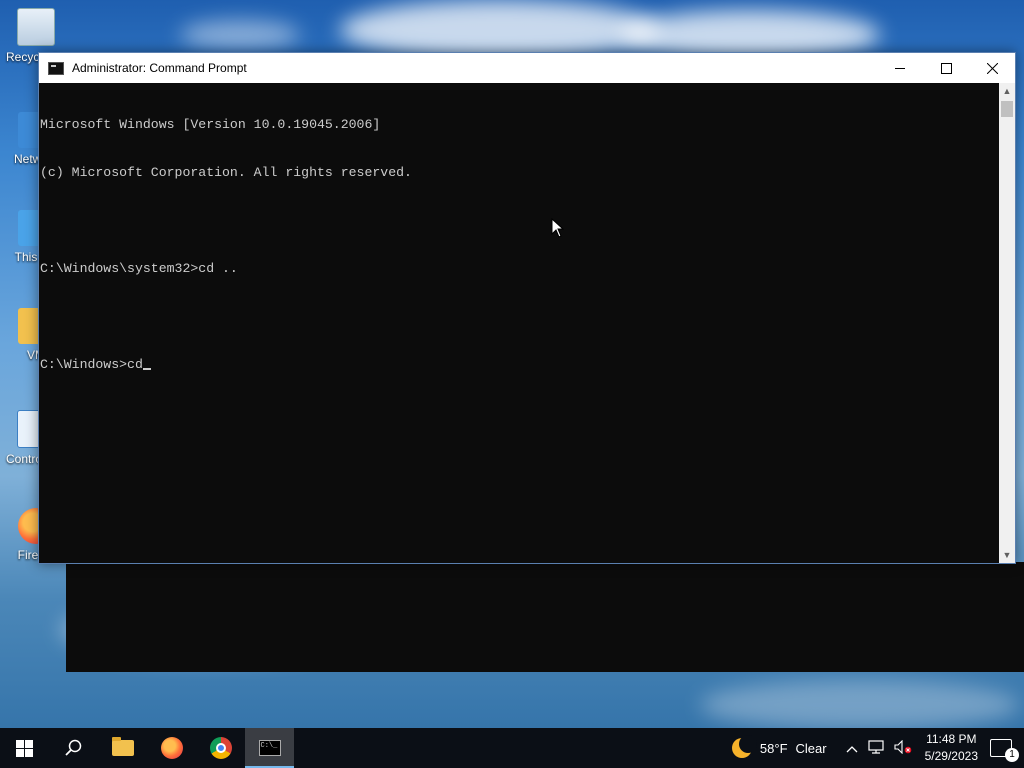  I want to click on weather-temperature: 58°F, so click(774, 748).